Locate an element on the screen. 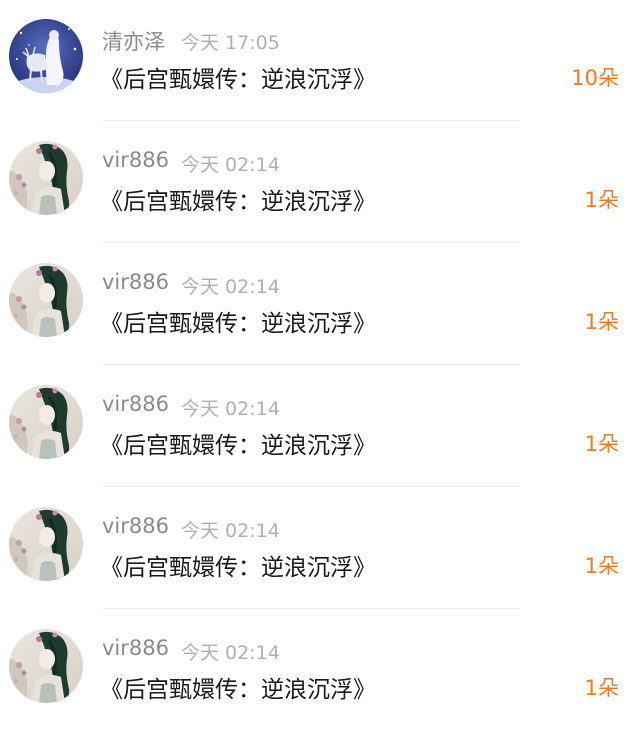  timestamp: 今天 17:05 is located at coordinates (230, 43).